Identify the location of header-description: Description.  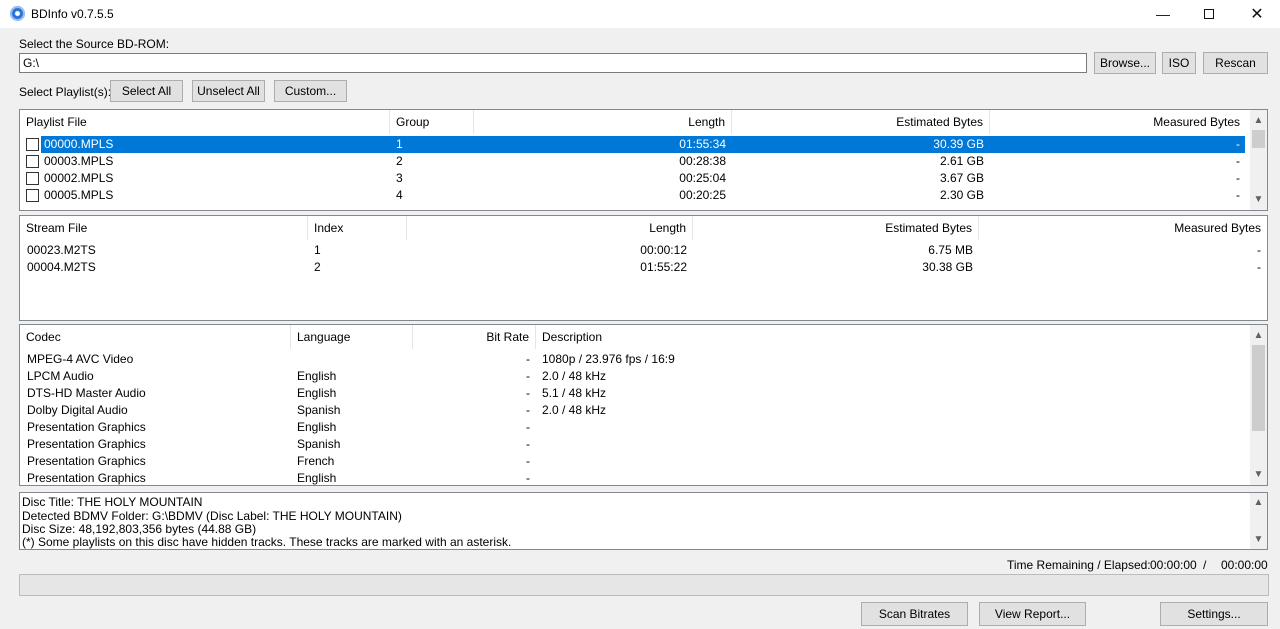
(886, 337).